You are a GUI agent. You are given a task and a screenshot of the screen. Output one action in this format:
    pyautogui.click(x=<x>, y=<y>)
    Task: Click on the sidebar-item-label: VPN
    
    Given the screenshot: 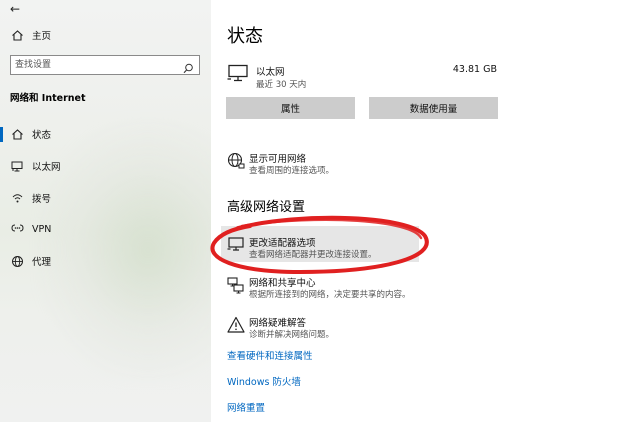 What is the action you would take?
    pyautogui.click(x=42, y=229)
    